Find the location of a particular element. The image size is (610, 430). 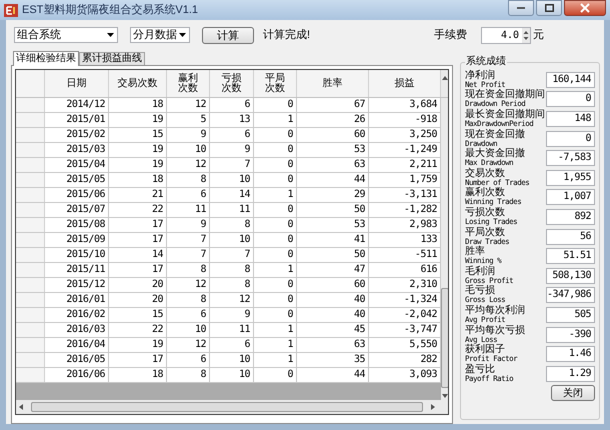

table-cell: 2015/08 is located at coordinates (77, 225).